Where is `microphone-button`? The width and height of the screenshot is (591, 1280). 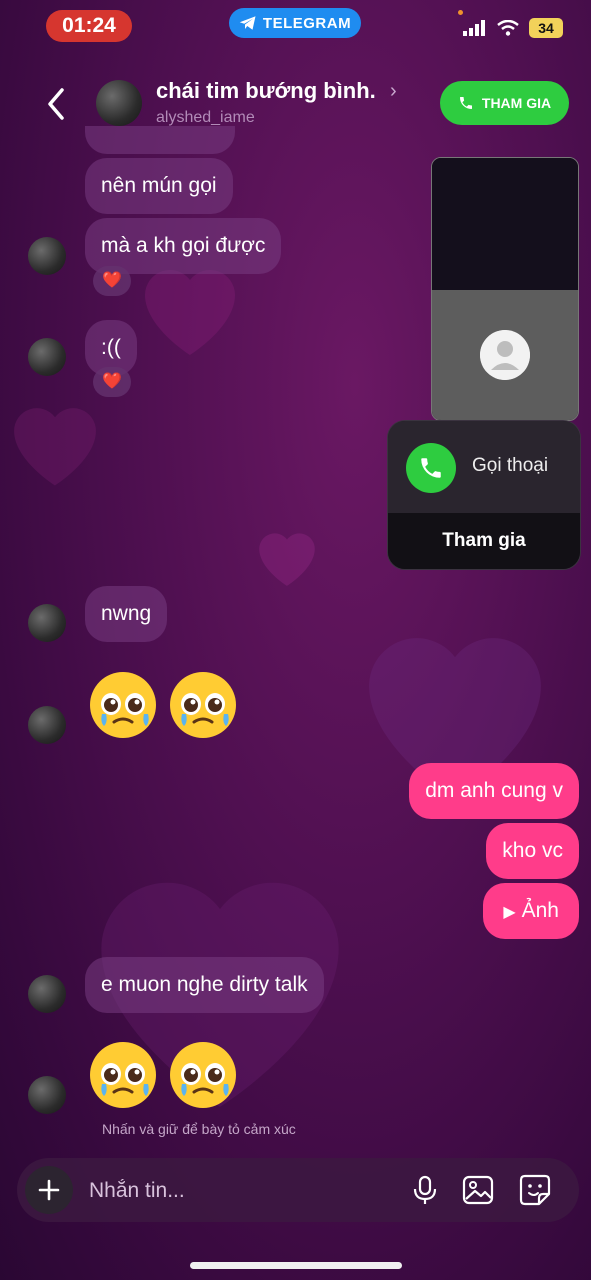 microphone-button is located at coordinates (425, 1190).